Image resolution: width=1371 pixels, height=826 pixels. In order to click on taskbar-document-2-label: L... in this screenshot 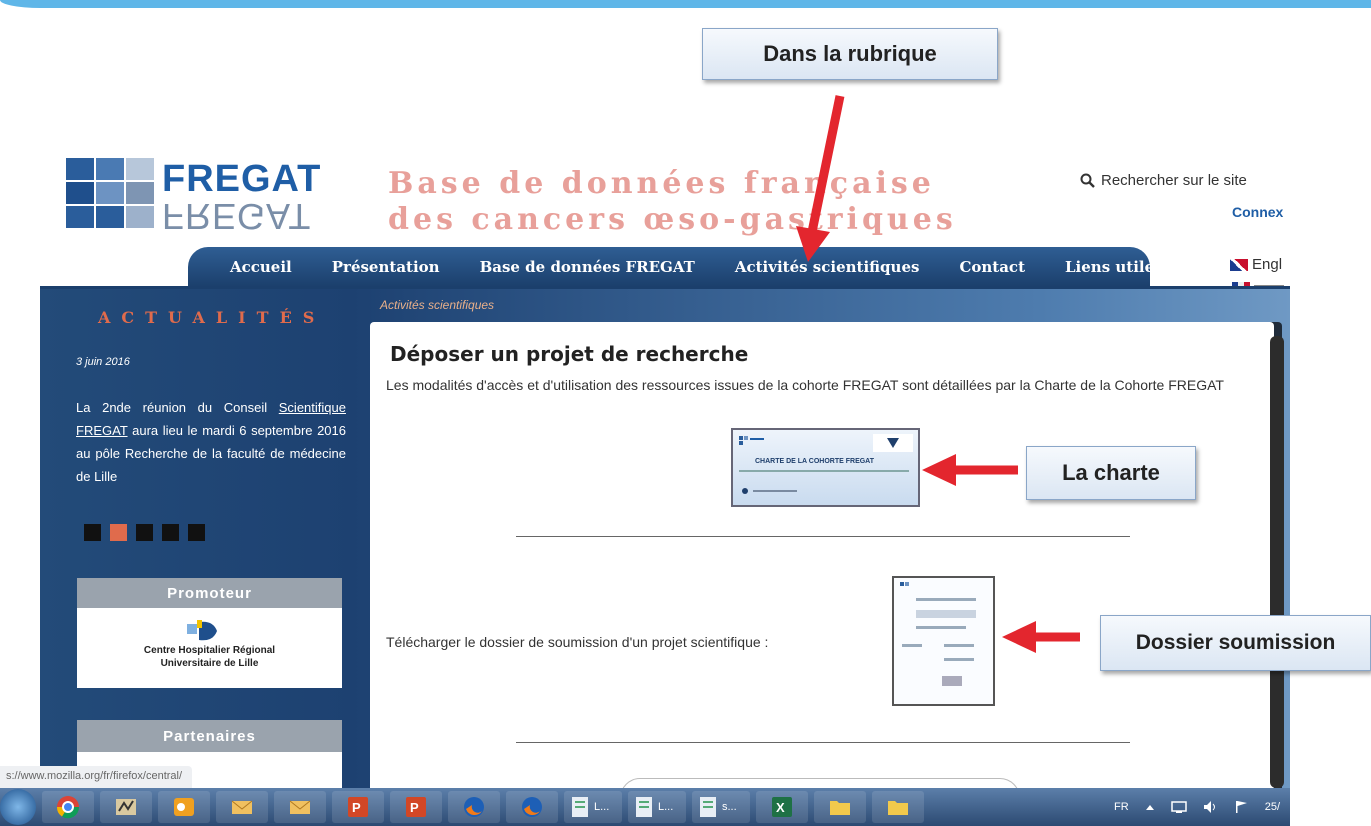, I will do `click(666, 807)`.